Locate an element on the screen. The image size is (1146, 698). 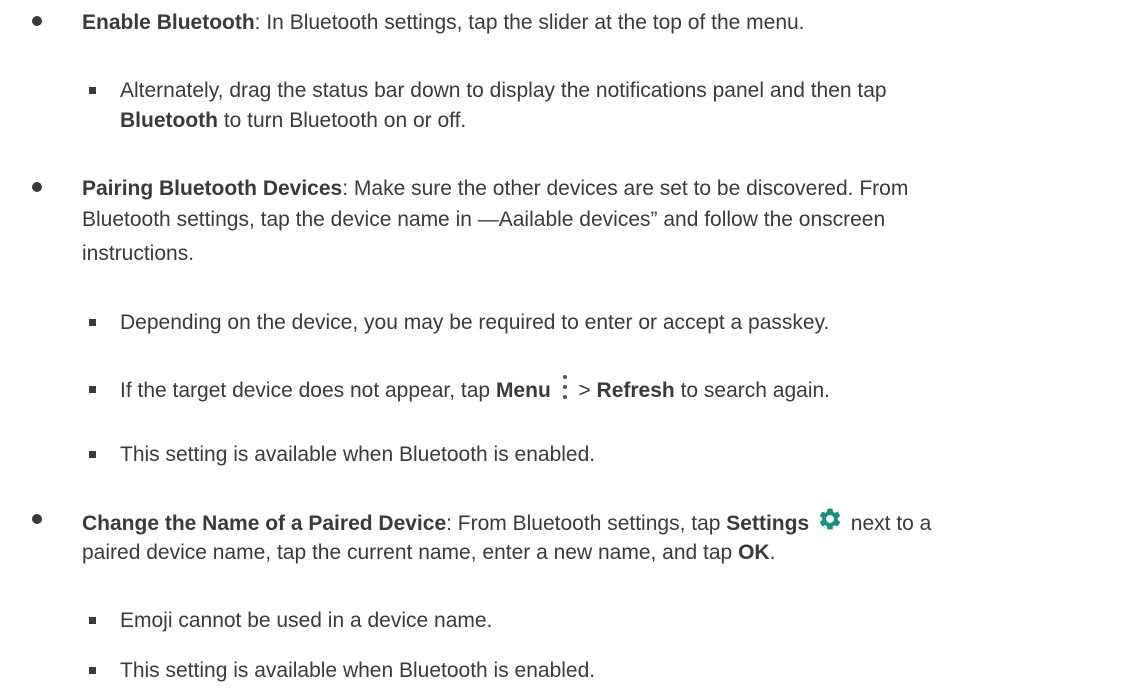
ok-label: OK is located at coordinates (754, 552).